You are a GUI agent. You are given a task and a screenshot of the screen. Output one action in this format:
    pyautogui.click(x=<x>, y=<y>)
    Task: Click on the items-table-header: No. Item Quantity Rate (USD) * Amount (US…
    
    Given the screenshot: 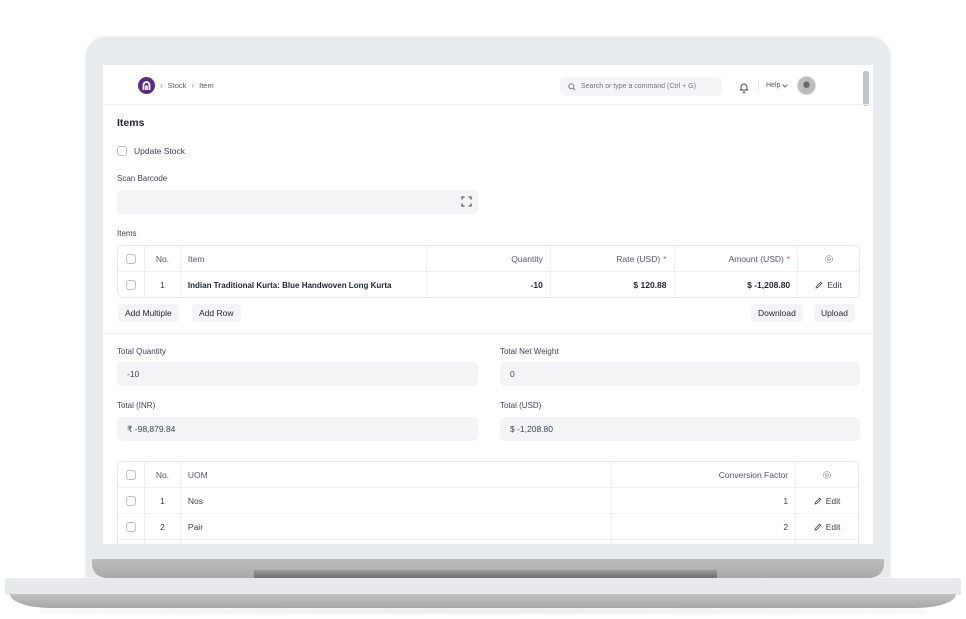 What is the action you would take?
    pyautogui.click(x=488, y=259)
    